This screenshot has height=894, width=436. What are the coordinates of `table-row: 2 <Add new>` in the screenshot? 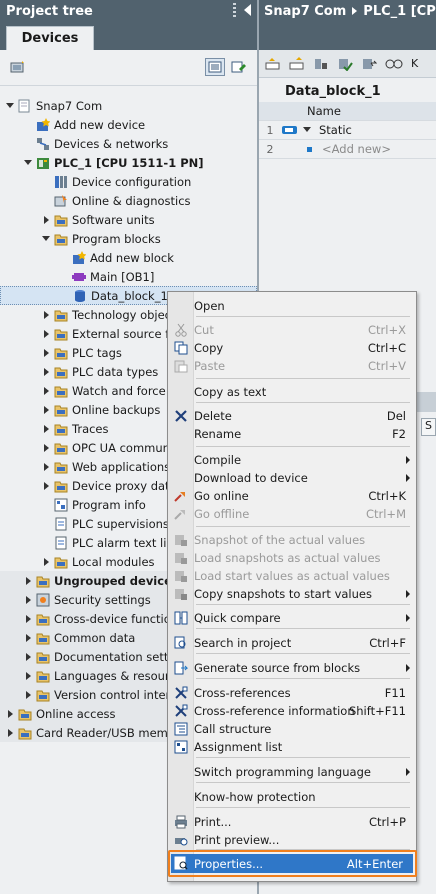 It's located at (347, 149).